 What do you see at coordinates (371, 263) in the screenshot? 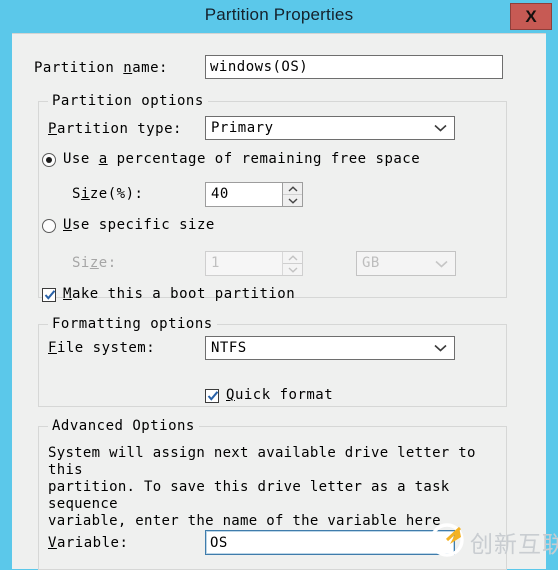
I see `size-units-value: GB` at bounding box center [371, 263].